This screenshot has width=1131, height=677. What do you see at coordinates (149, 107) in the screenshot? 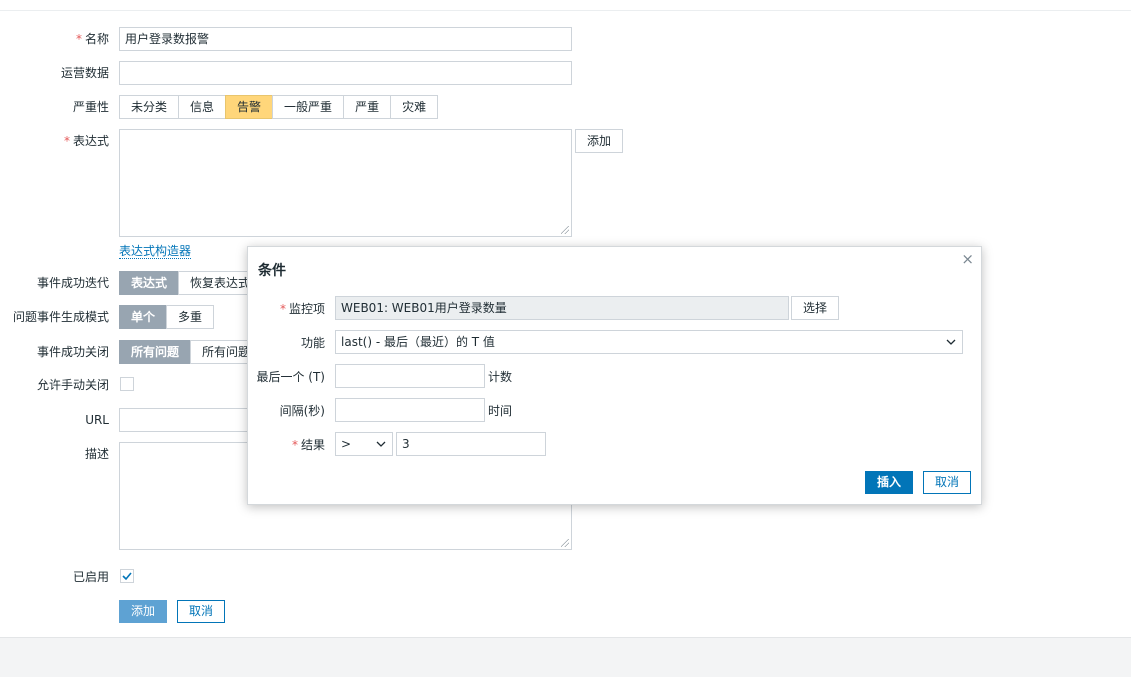
I see `severity-option-not-classified: 未分类` at bounding box center [149, 107].